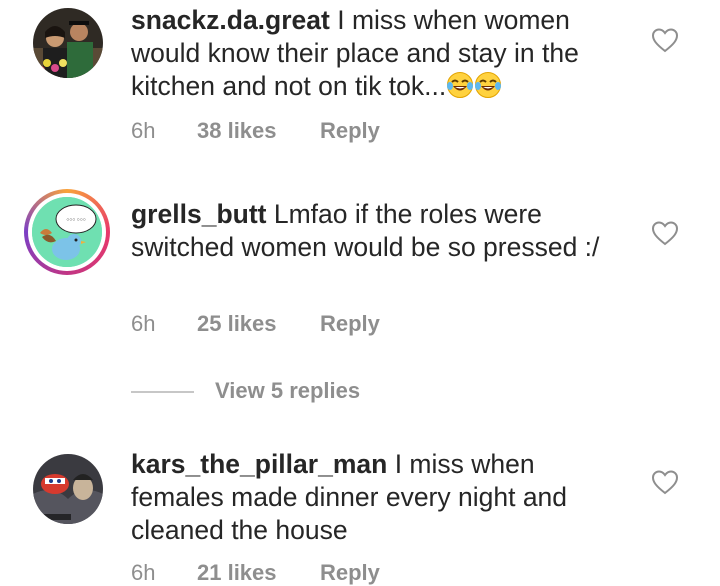  Describe the element at coordinates (237, 324) in the screenshot. I see `comment-likes: 25 likes` at that location.